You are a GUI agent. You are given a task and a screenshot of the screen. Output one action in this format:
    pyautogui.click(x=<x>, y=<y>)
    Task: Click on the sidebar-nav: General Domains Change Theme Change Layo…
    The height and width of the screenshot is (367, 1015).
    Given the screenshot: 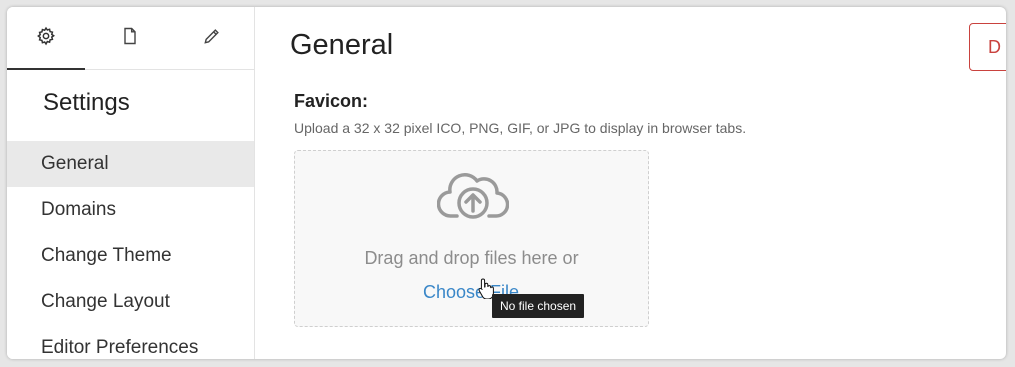 What is the action you would take?
    pyautogui.click(x=130, y=250)
    